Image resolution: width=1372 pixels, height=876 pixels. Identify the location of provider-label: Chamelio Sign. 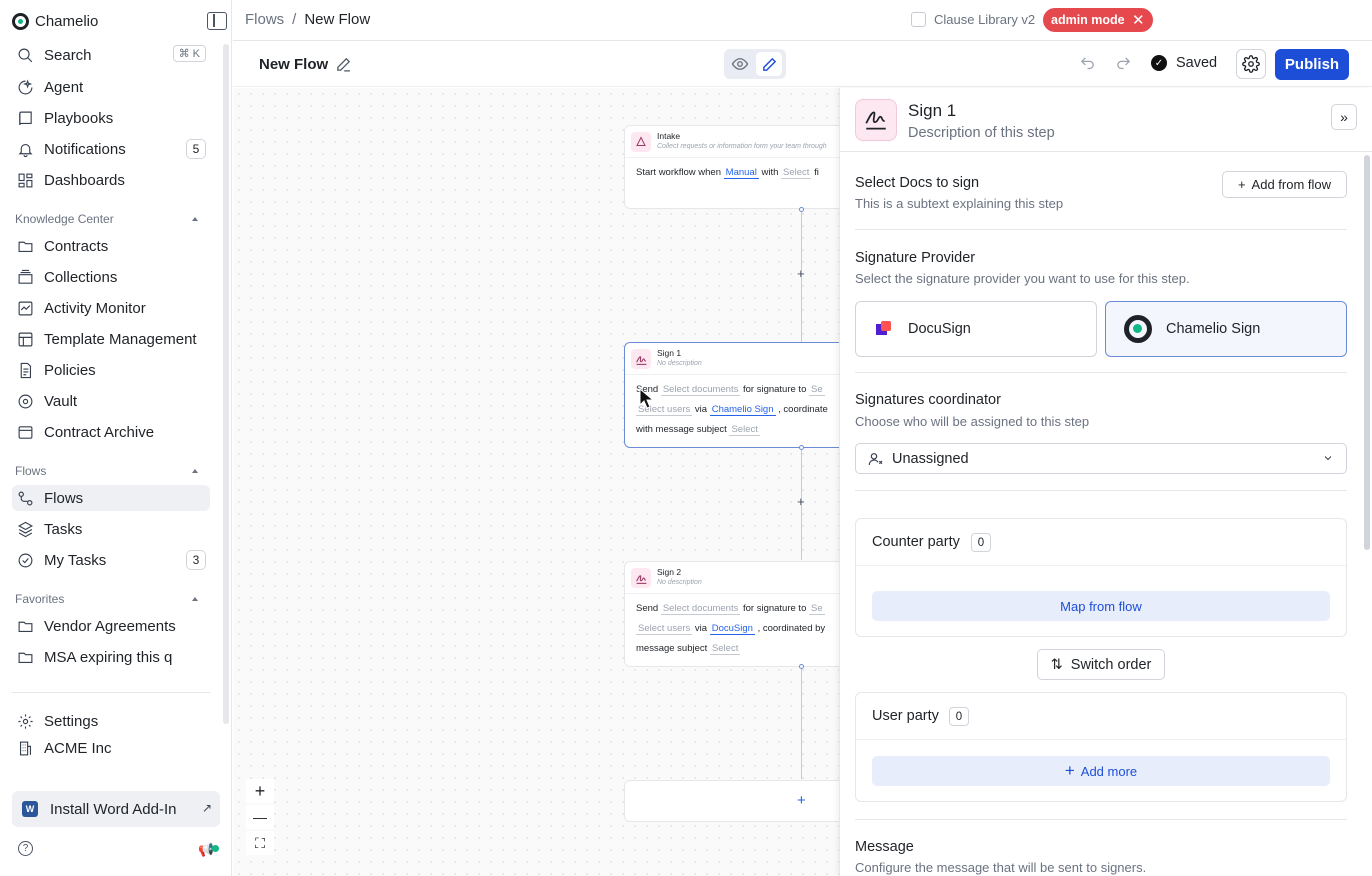
(1213, 329).